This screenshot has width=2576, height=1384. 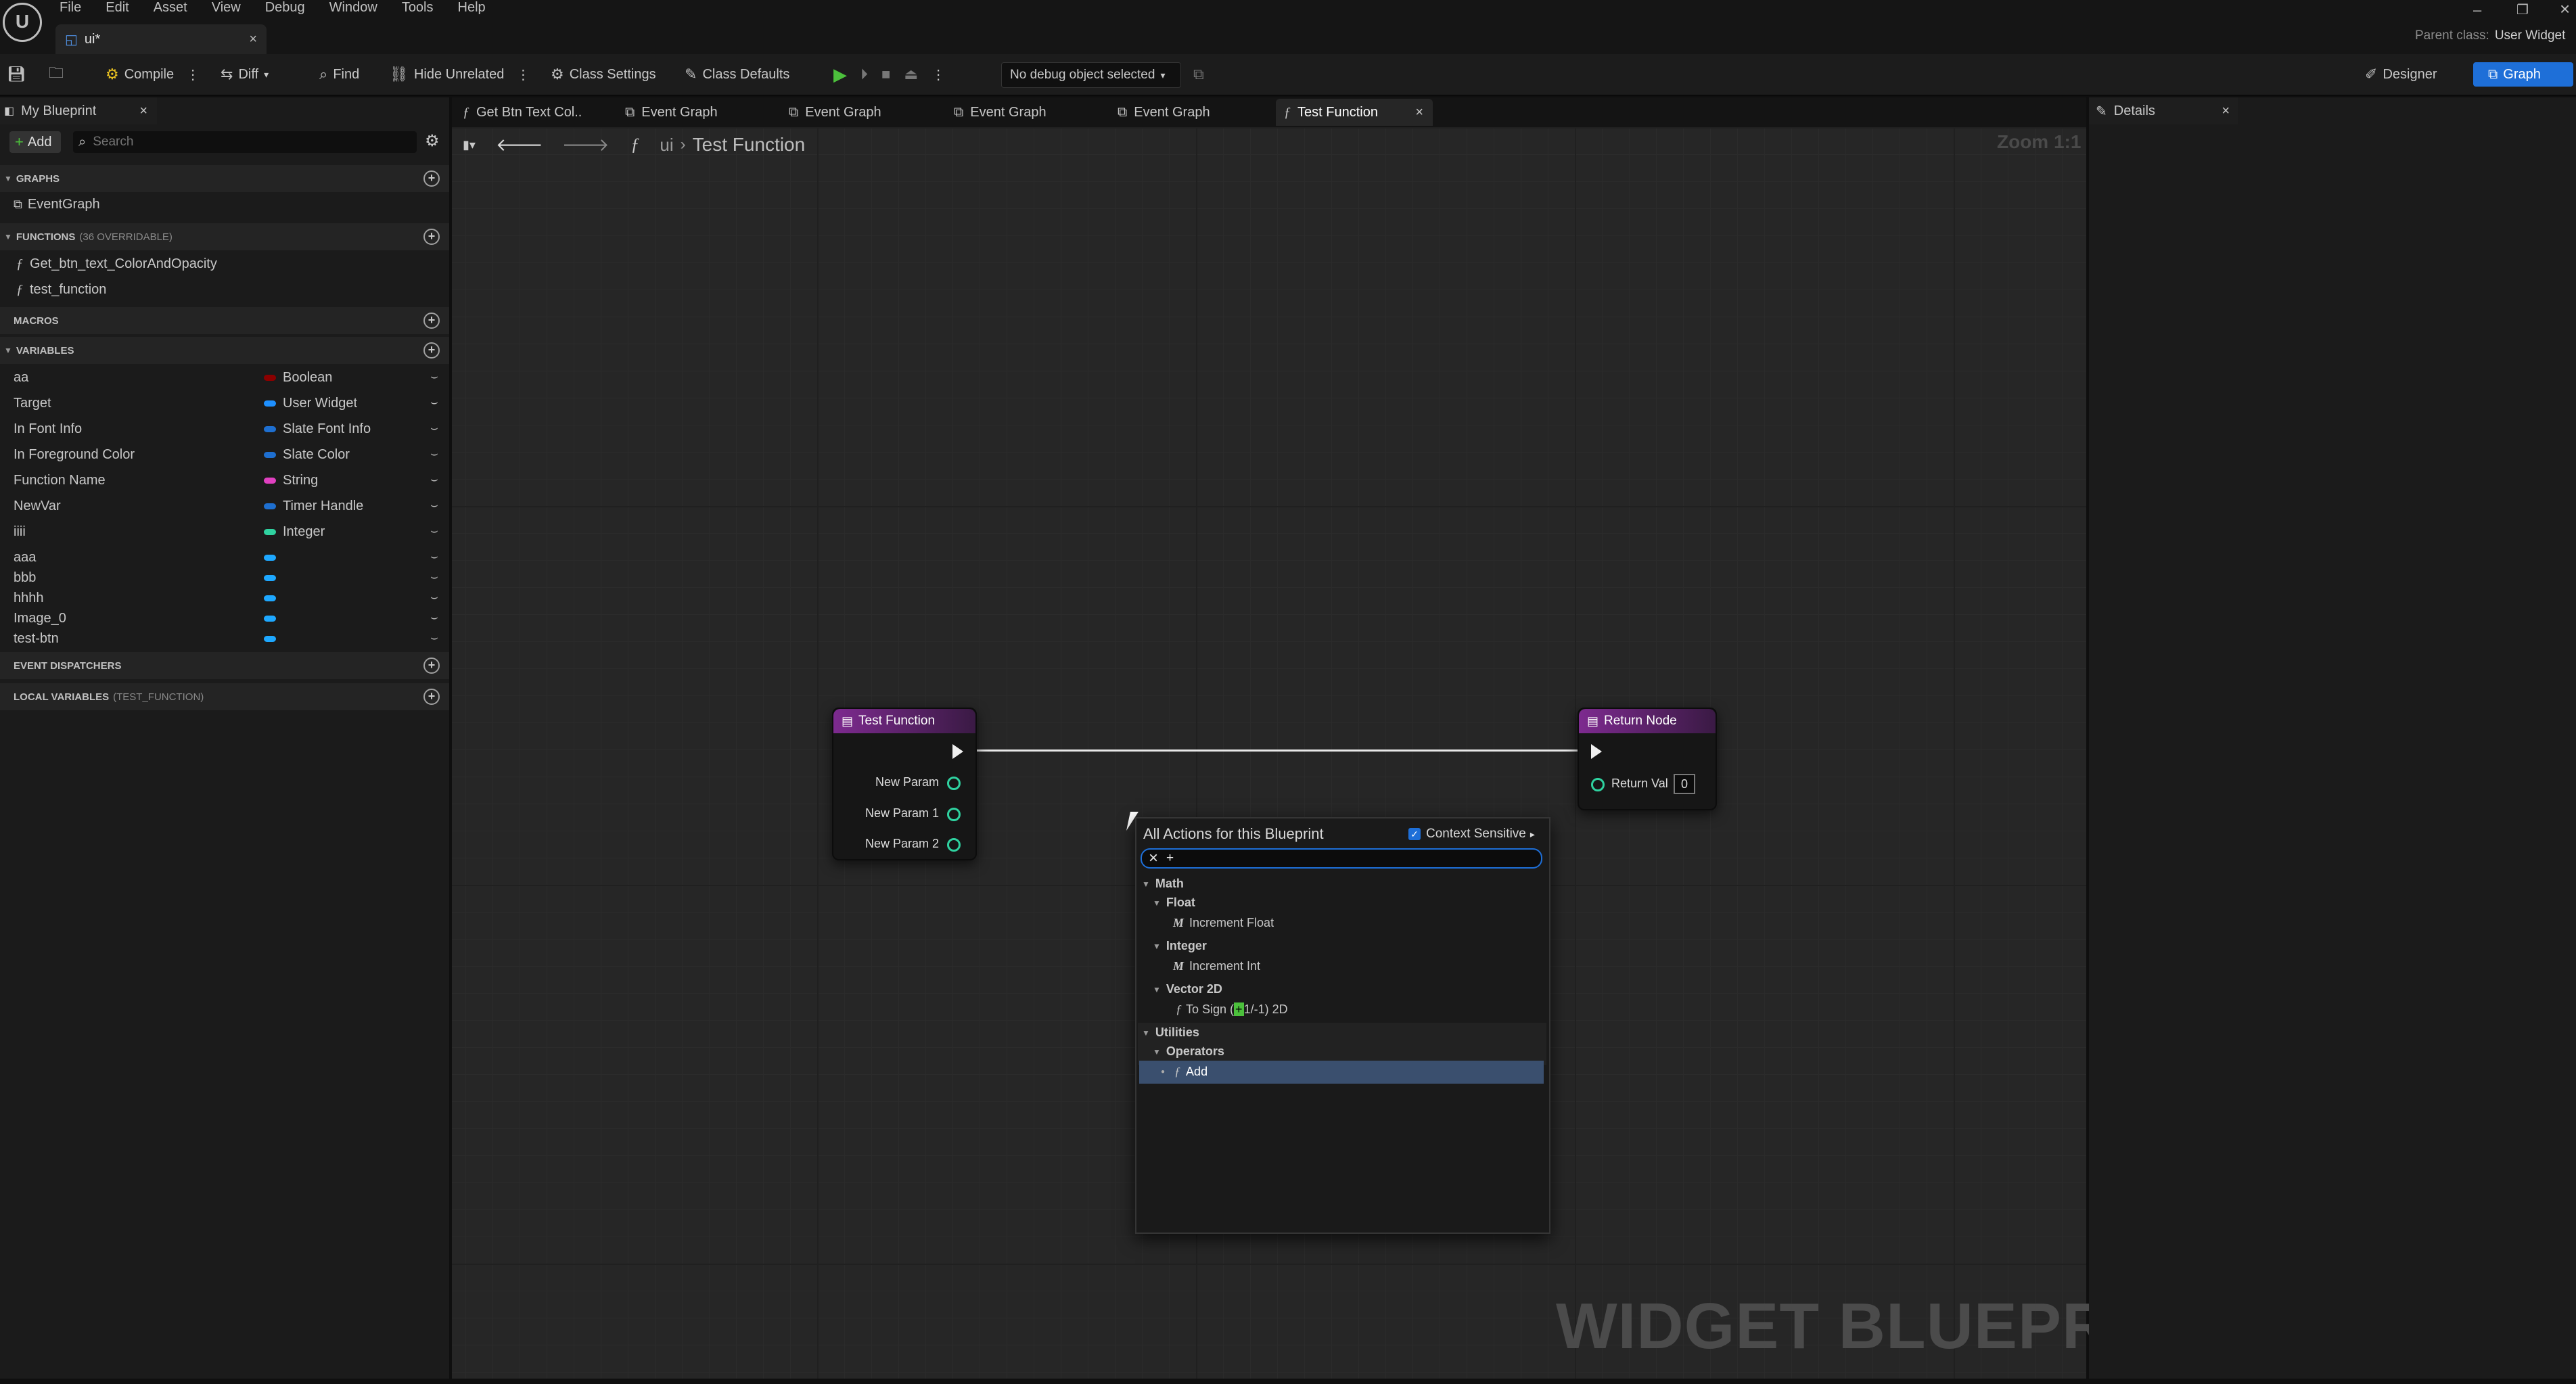 I want to click on action-increment-float: M Increment Float, so click(x=1223, y=923).